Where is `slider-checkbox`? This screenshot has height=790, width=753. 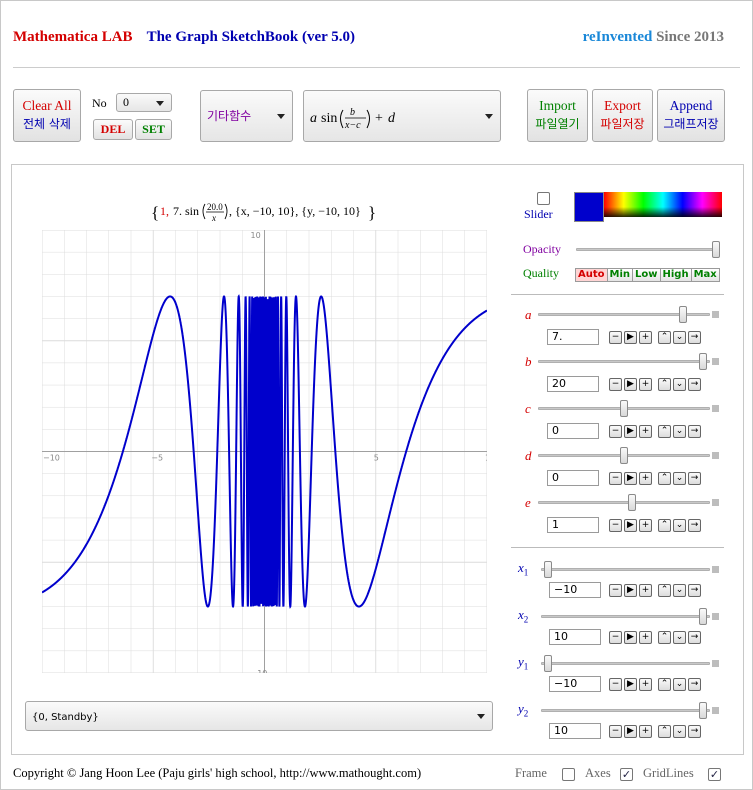 slider-checkbox is located at coordinates (543, 198).